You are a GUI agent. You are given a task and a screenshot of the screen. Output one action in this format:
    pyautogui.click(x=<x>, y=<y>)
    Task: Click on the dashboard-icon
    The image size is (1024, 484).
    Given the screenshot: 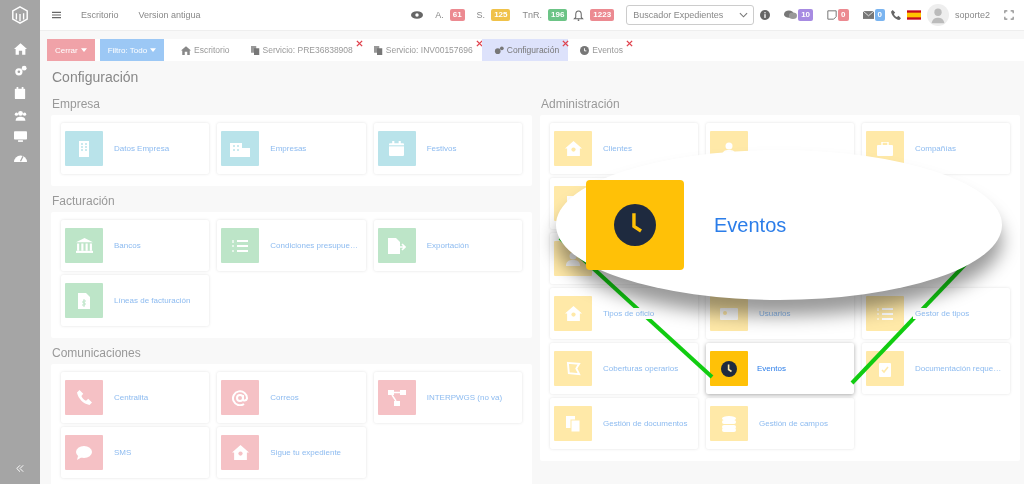 What is the action you would take?
    pyautogui.click(x=20, y=158)
    